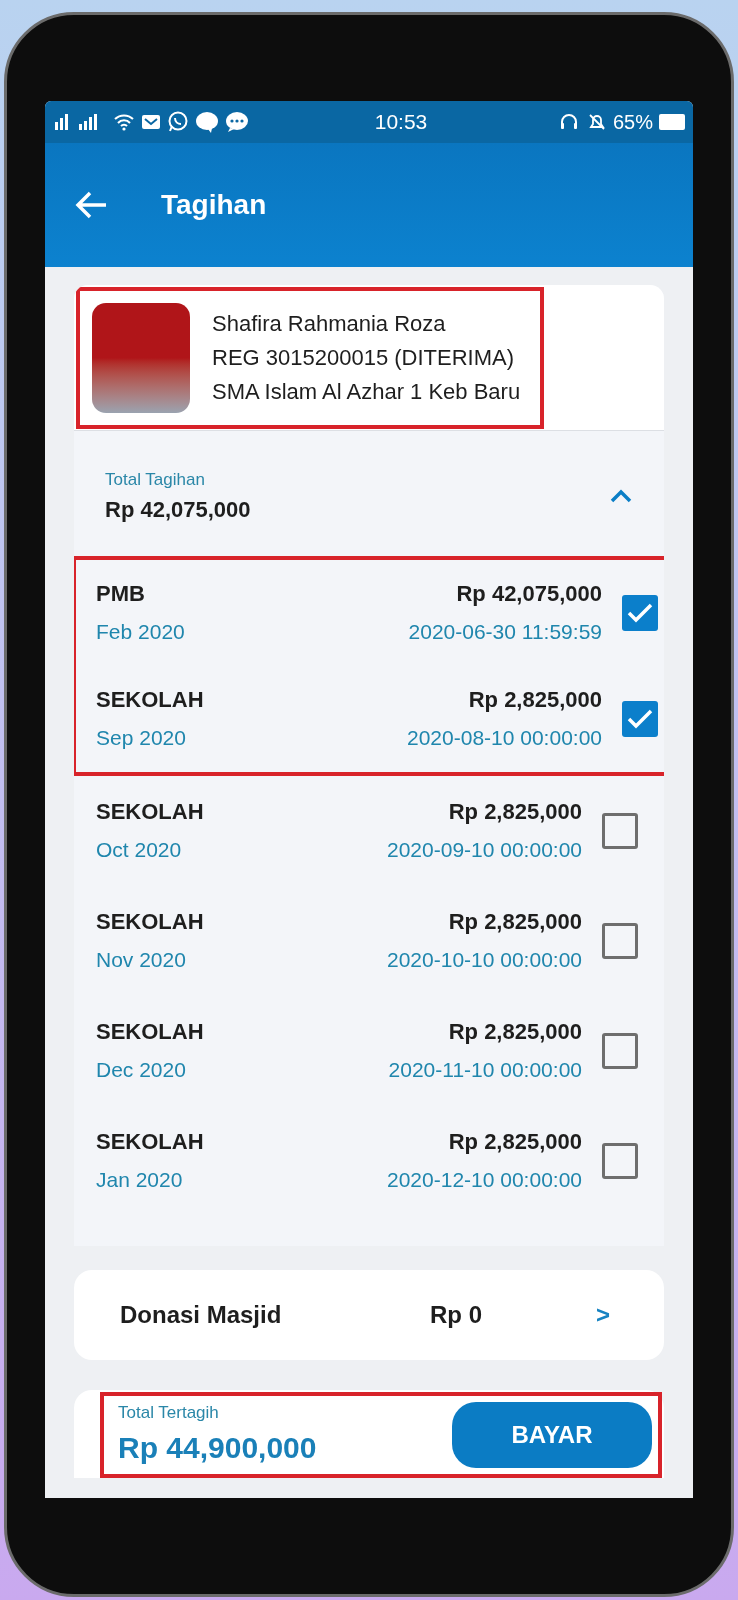 The height and width of the screenshot is (1600, 738). What do you see at coordinates (369, 1314) in the screenshot?
I see `donation-row: Donasi Masjid Rp 0 >` at bounding box center [369, 1314].